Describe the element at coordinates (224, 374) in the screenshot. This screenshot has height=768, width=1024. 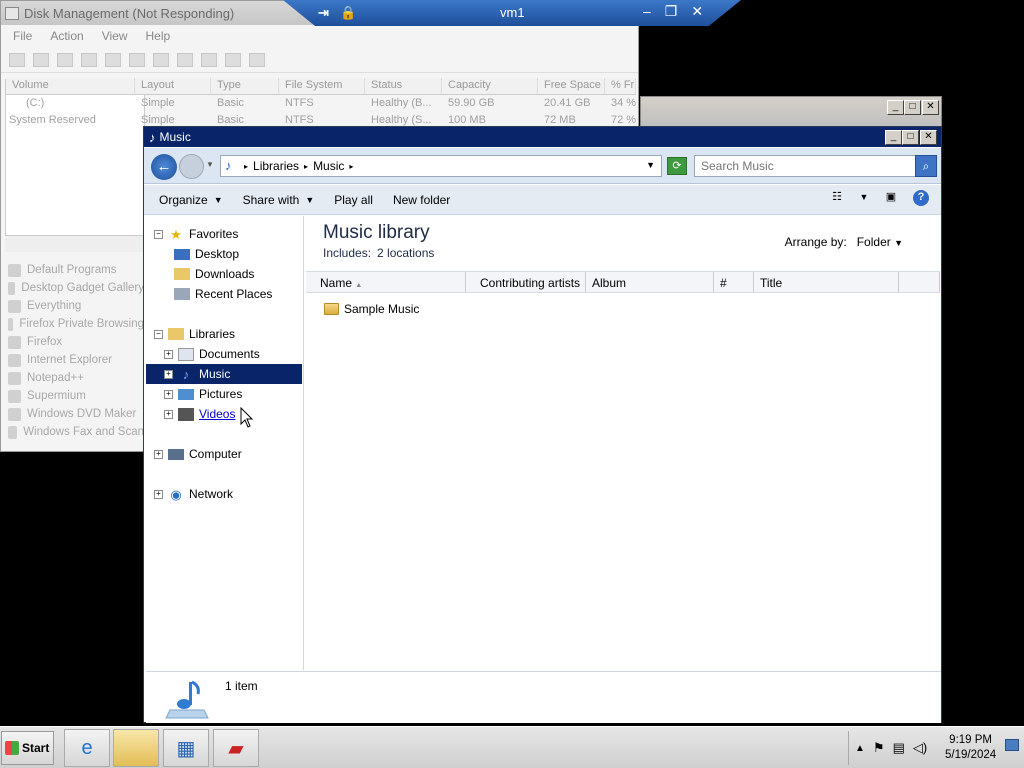
I see `nav-music: + ♪ Music` at that location.